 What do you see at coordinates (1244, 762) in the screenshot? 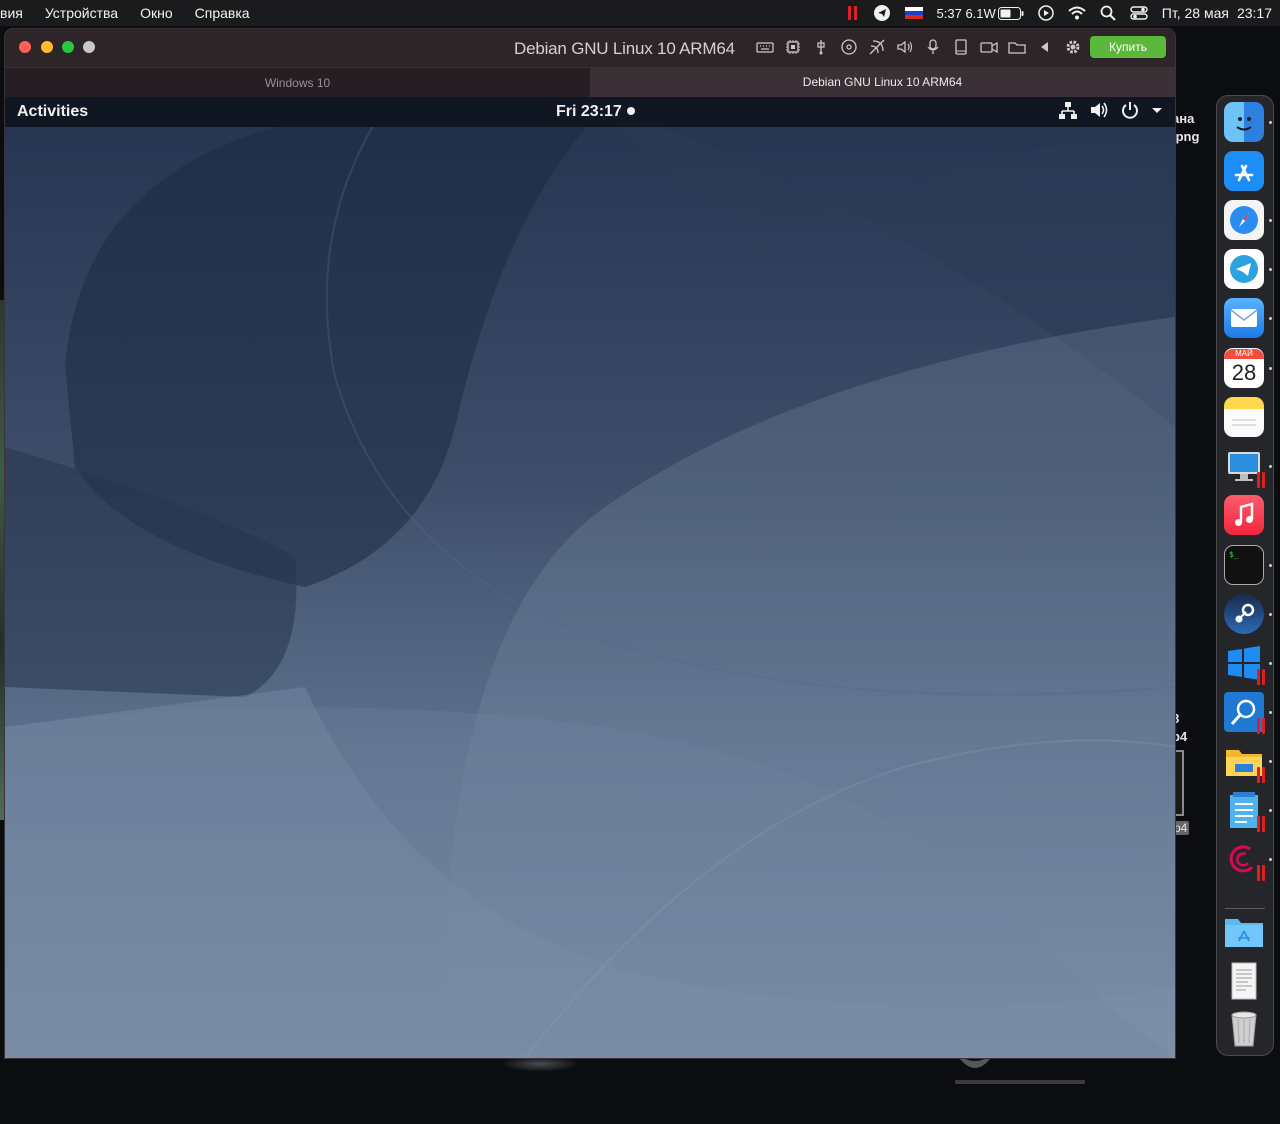
I see `dock-file-explorer-icon` at bounding box center [1244, 762].